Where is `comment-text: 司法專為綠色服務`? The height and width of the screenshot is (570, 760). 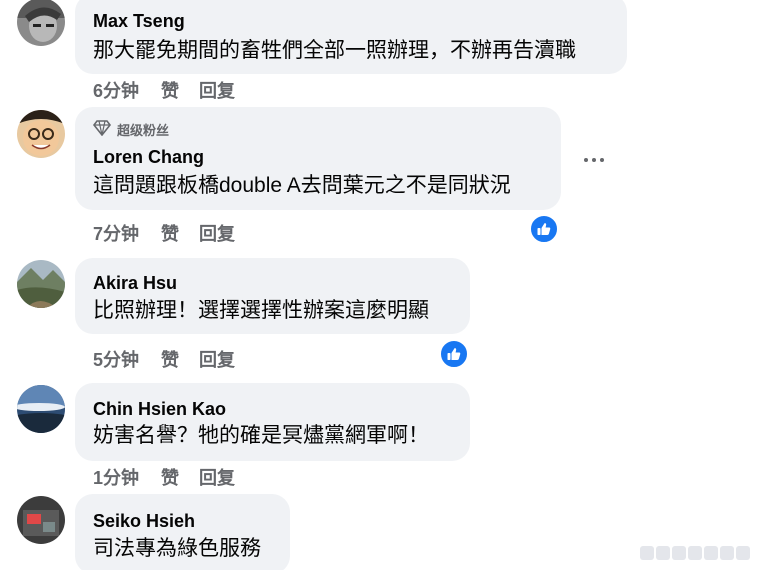
comment-text: 司法專為綠色服務 is located at coordinates (177, 548).